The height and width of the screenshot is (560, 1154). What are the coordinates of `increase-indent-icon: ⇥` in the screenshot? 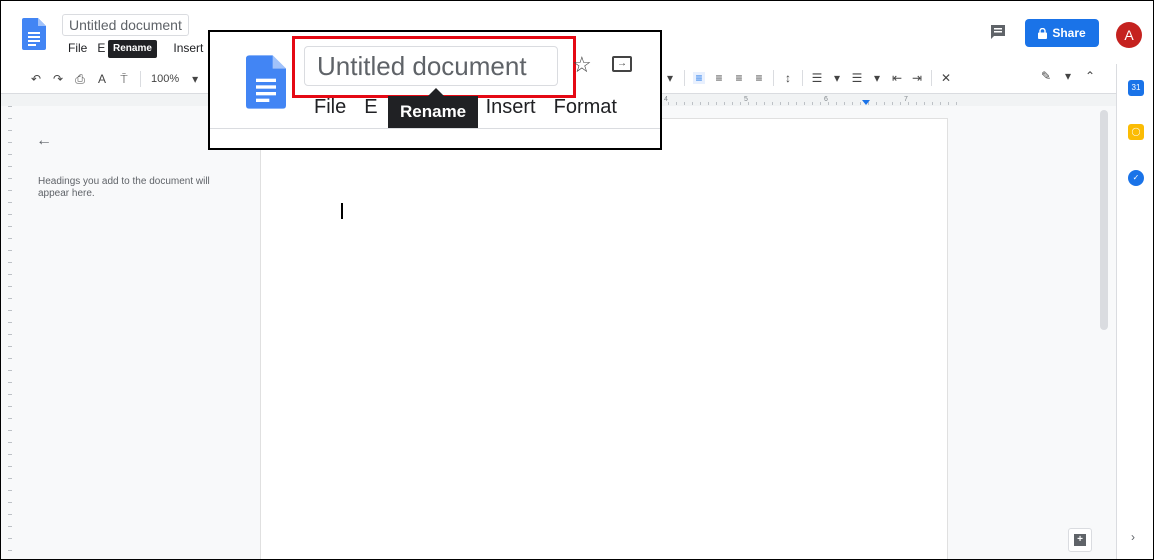 It's located at (917, 78).